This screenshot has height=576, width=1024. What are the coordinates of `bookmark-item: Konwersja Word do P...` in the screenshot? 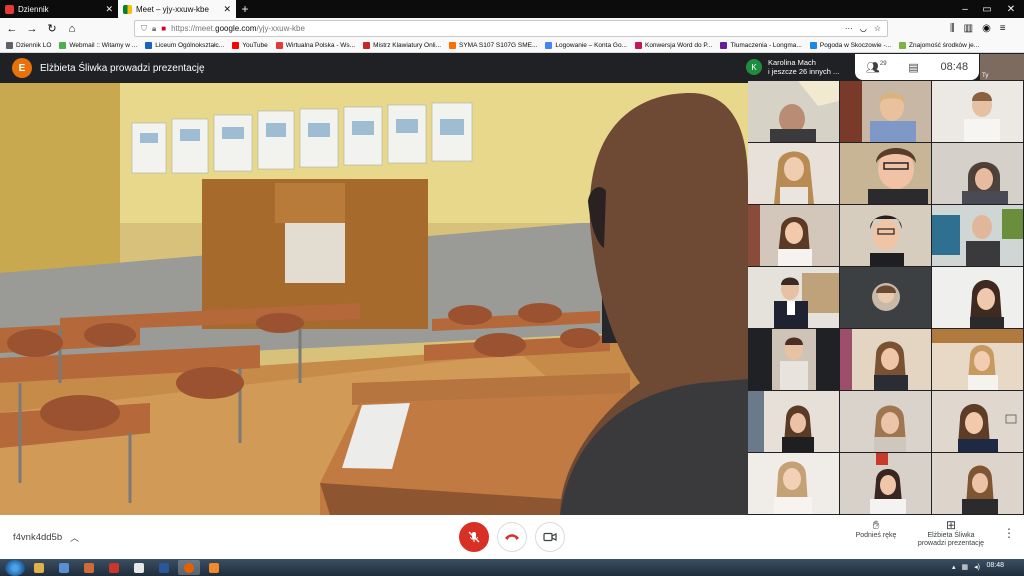 It's located at (673, 45).